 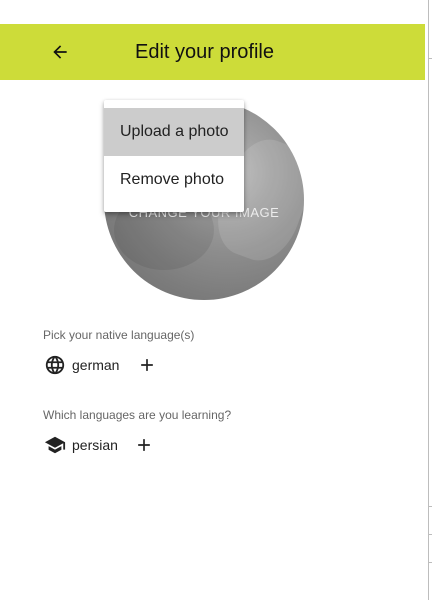 What do you see at coordinates (55, 445) in the screenshot?
I see `school-icon` at bounding box center [55, 445].